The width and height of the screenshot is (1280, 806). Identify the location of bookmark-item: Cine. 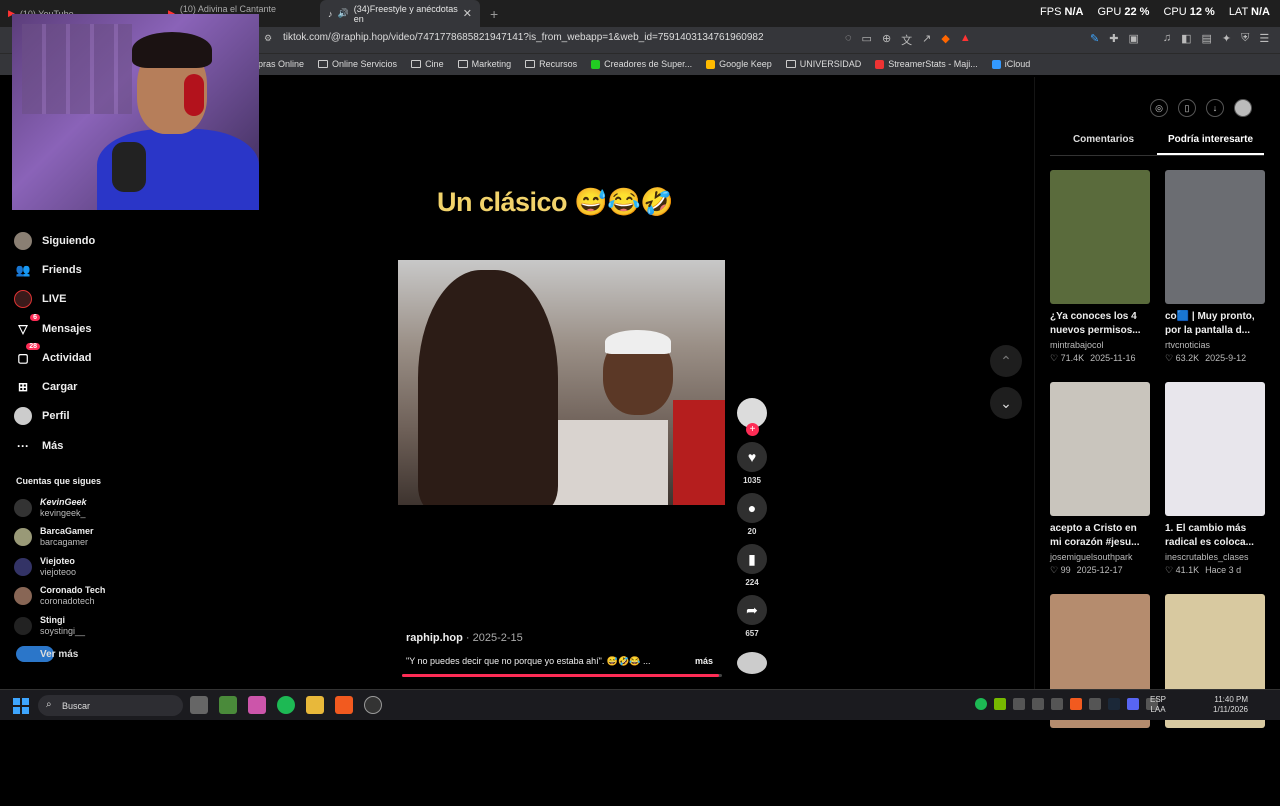
(427, 64).